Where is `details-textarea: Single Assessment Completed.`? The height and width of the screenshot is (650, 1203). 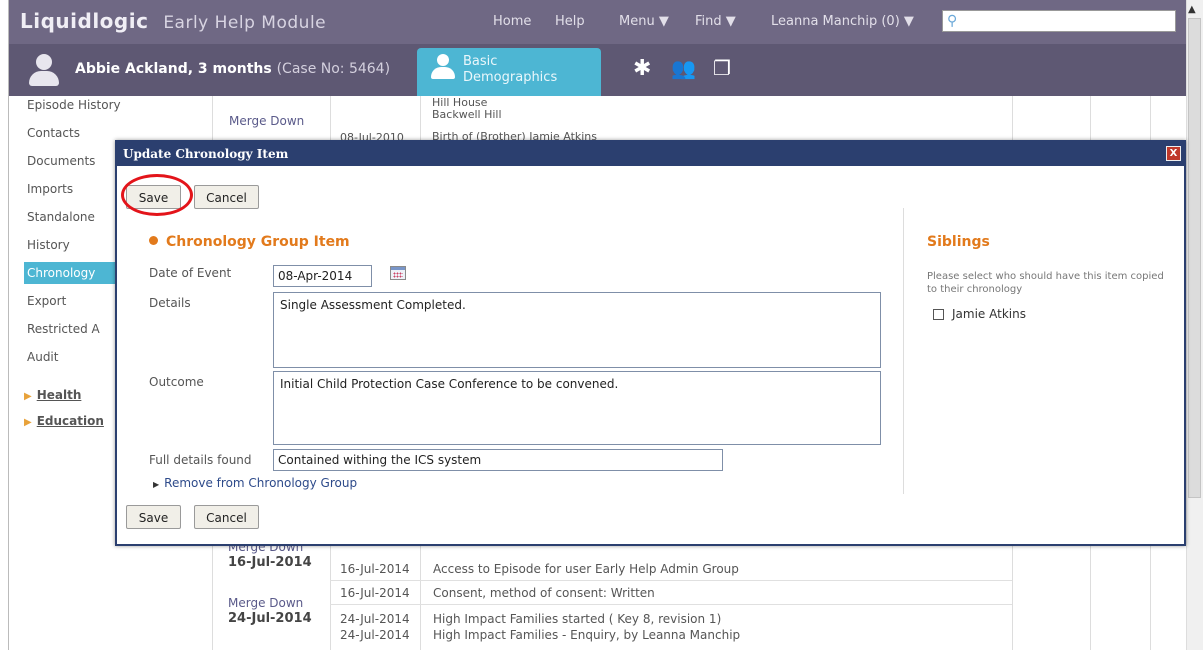
details-textarea: Single Assessment Completed. is located at coordinates (577, 330).